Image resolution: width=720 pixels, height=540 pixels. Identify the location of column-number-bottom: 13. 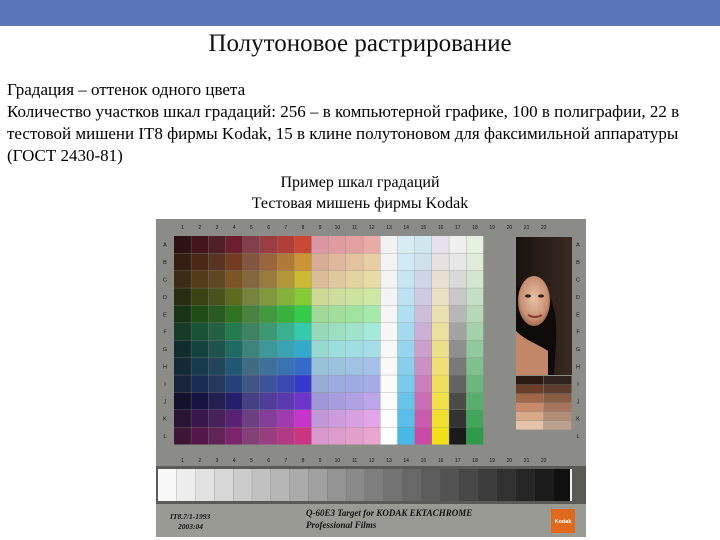
(389, 461).